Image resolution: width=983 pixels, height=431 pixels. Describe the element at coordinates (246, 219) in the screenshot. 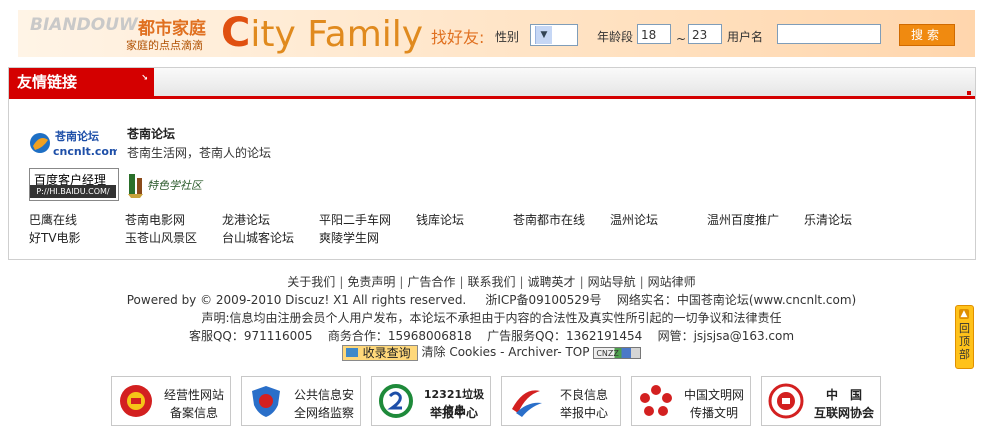

I see `link-item: 龙港论坛` at that location.